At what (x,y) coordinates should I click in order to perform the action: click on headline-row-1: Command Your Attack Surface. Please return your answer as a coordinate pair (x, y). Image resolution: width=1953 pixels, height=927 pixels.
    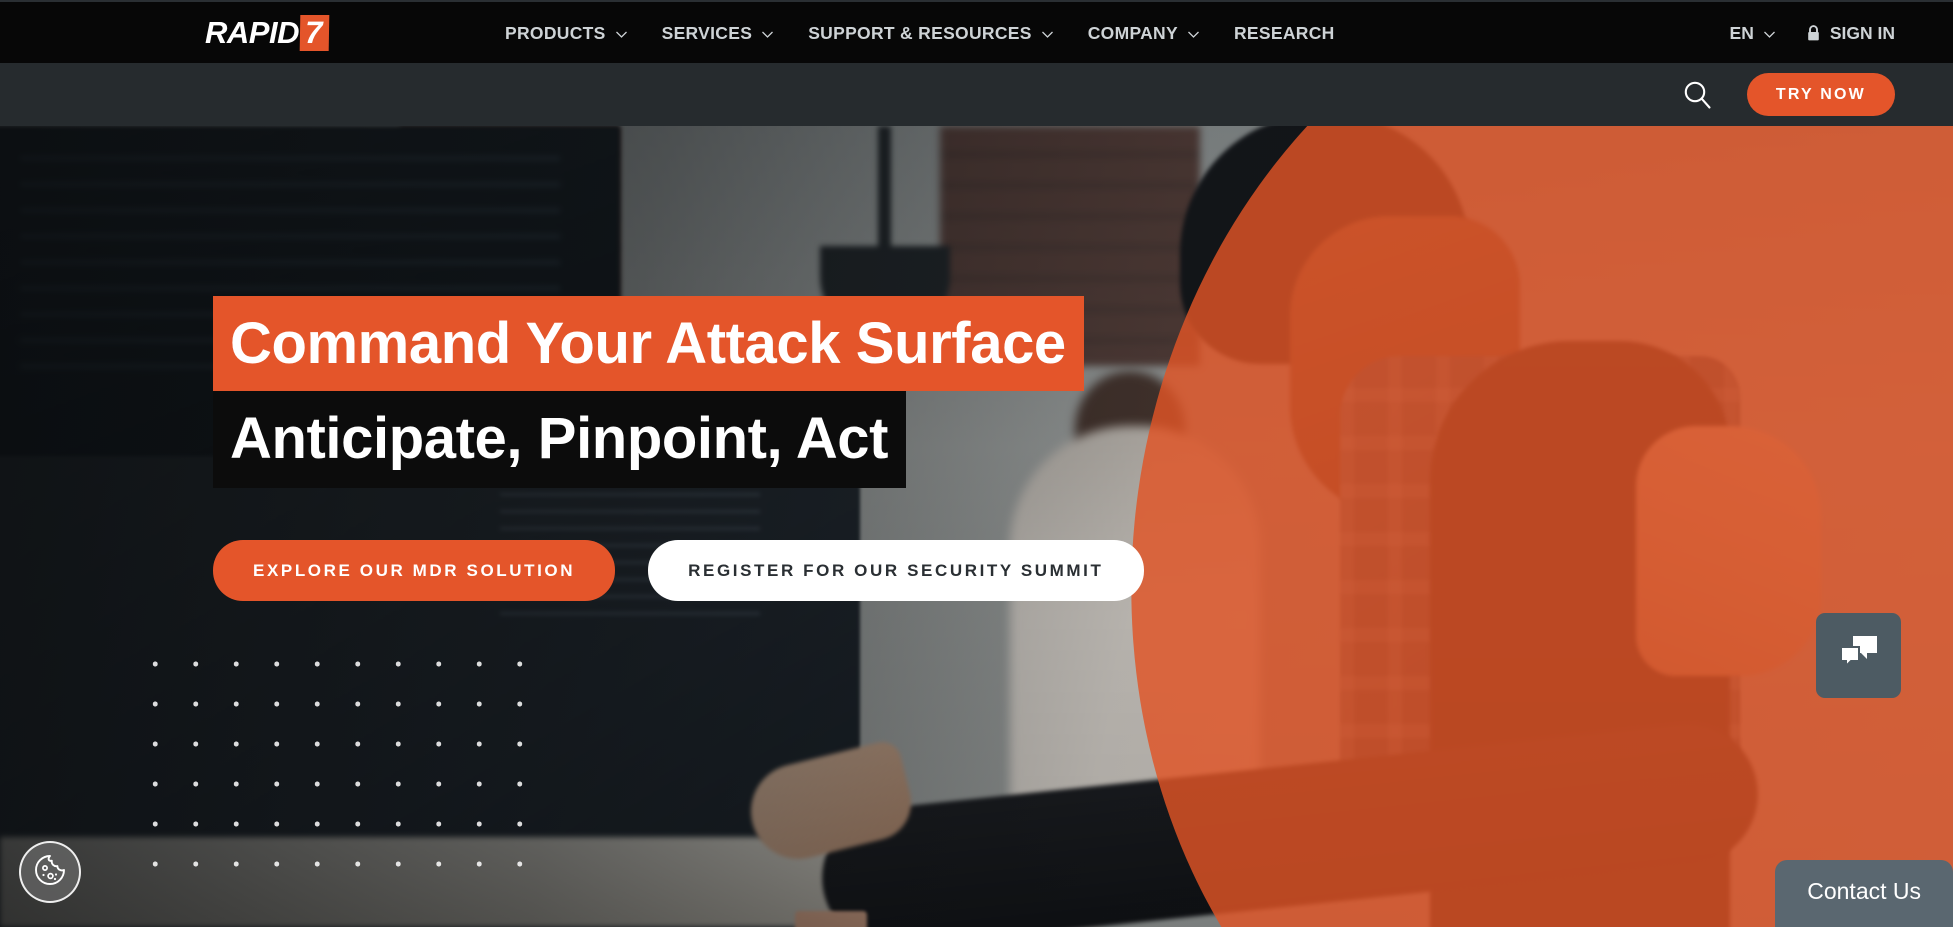
    Looking at the image, I should click on (678, 343).